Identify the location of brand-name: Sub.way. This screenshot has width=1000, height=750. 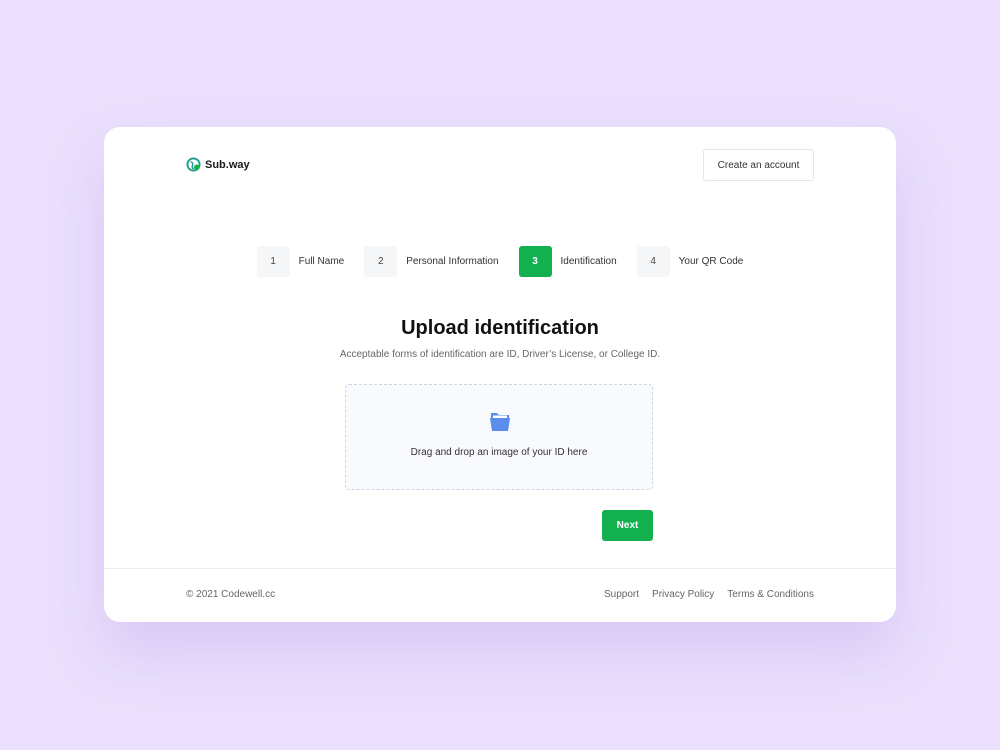
(227, 164).